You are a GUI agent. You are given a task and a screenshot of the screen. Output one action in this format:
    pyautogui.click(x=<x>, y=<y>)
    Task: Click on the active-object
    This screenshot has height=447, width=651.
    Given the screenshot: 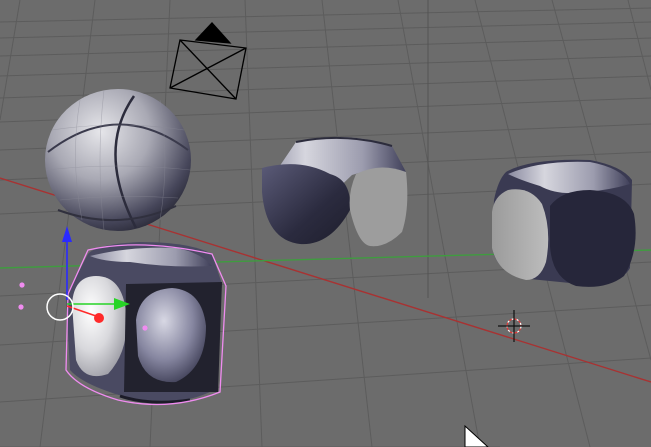 What is the action you would take?
    pyautogui.click(x=146, y=324)
    